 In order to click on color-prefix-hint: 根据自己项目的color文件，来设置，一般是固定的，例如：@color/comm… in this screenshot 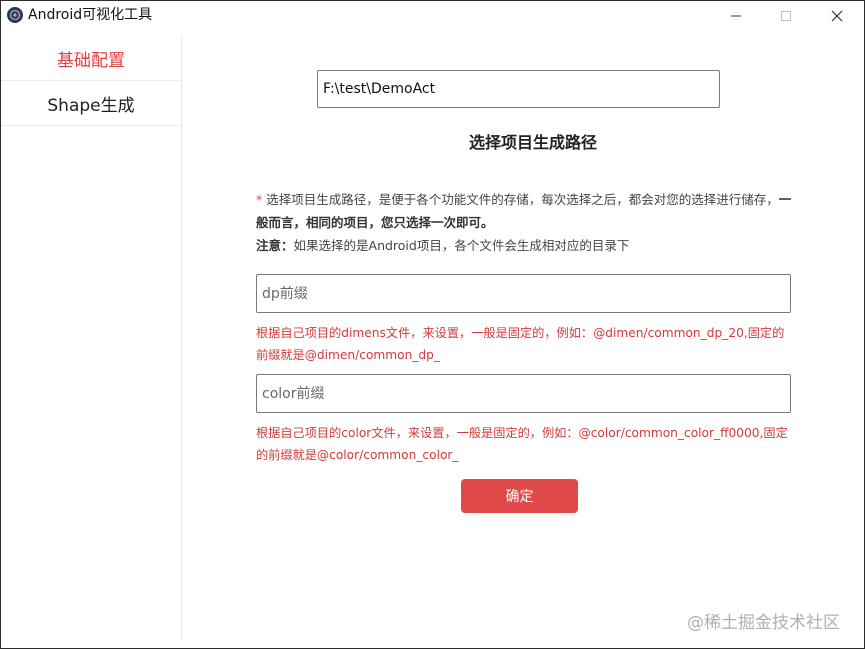, I will do `click(522, 444)`.